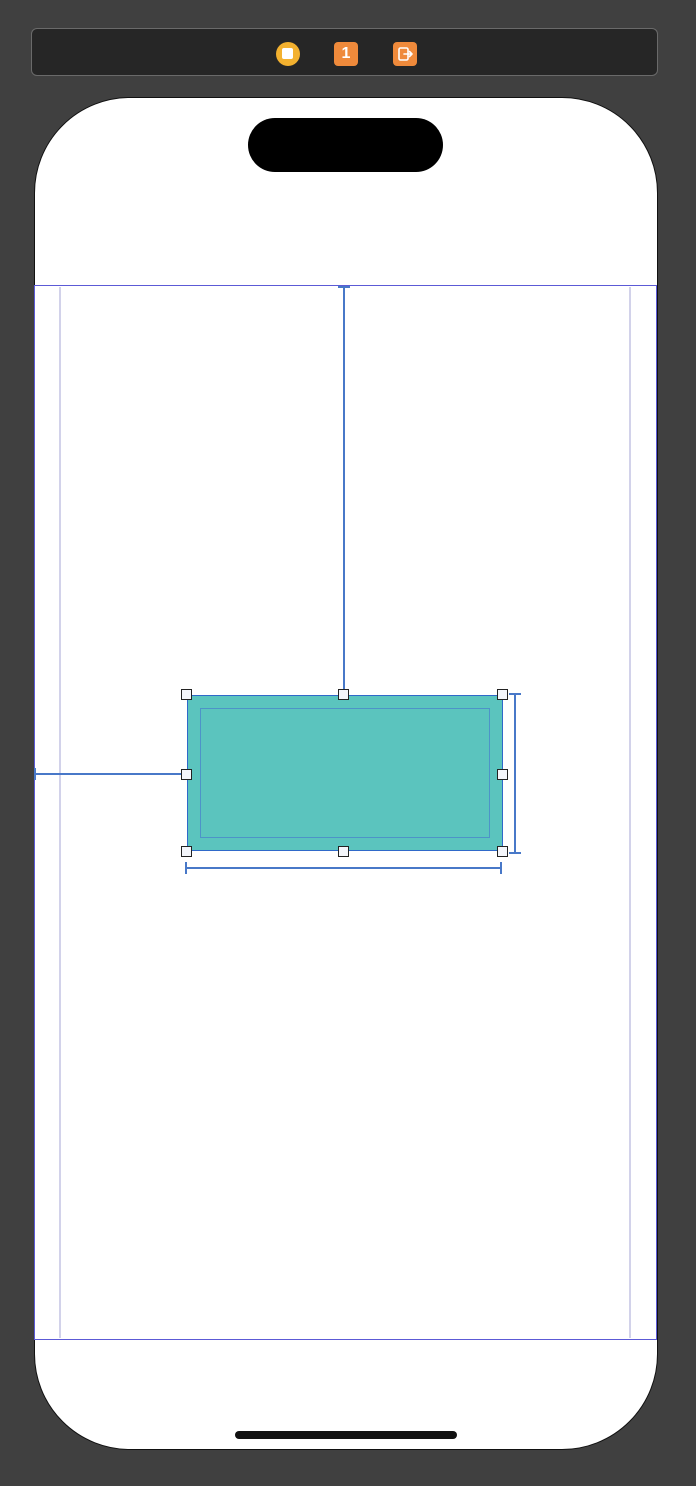  What do you see at coordinates (35, 774) in the screenshot?
I see `leading-constraint-cap` at bounding box center [35, 774].